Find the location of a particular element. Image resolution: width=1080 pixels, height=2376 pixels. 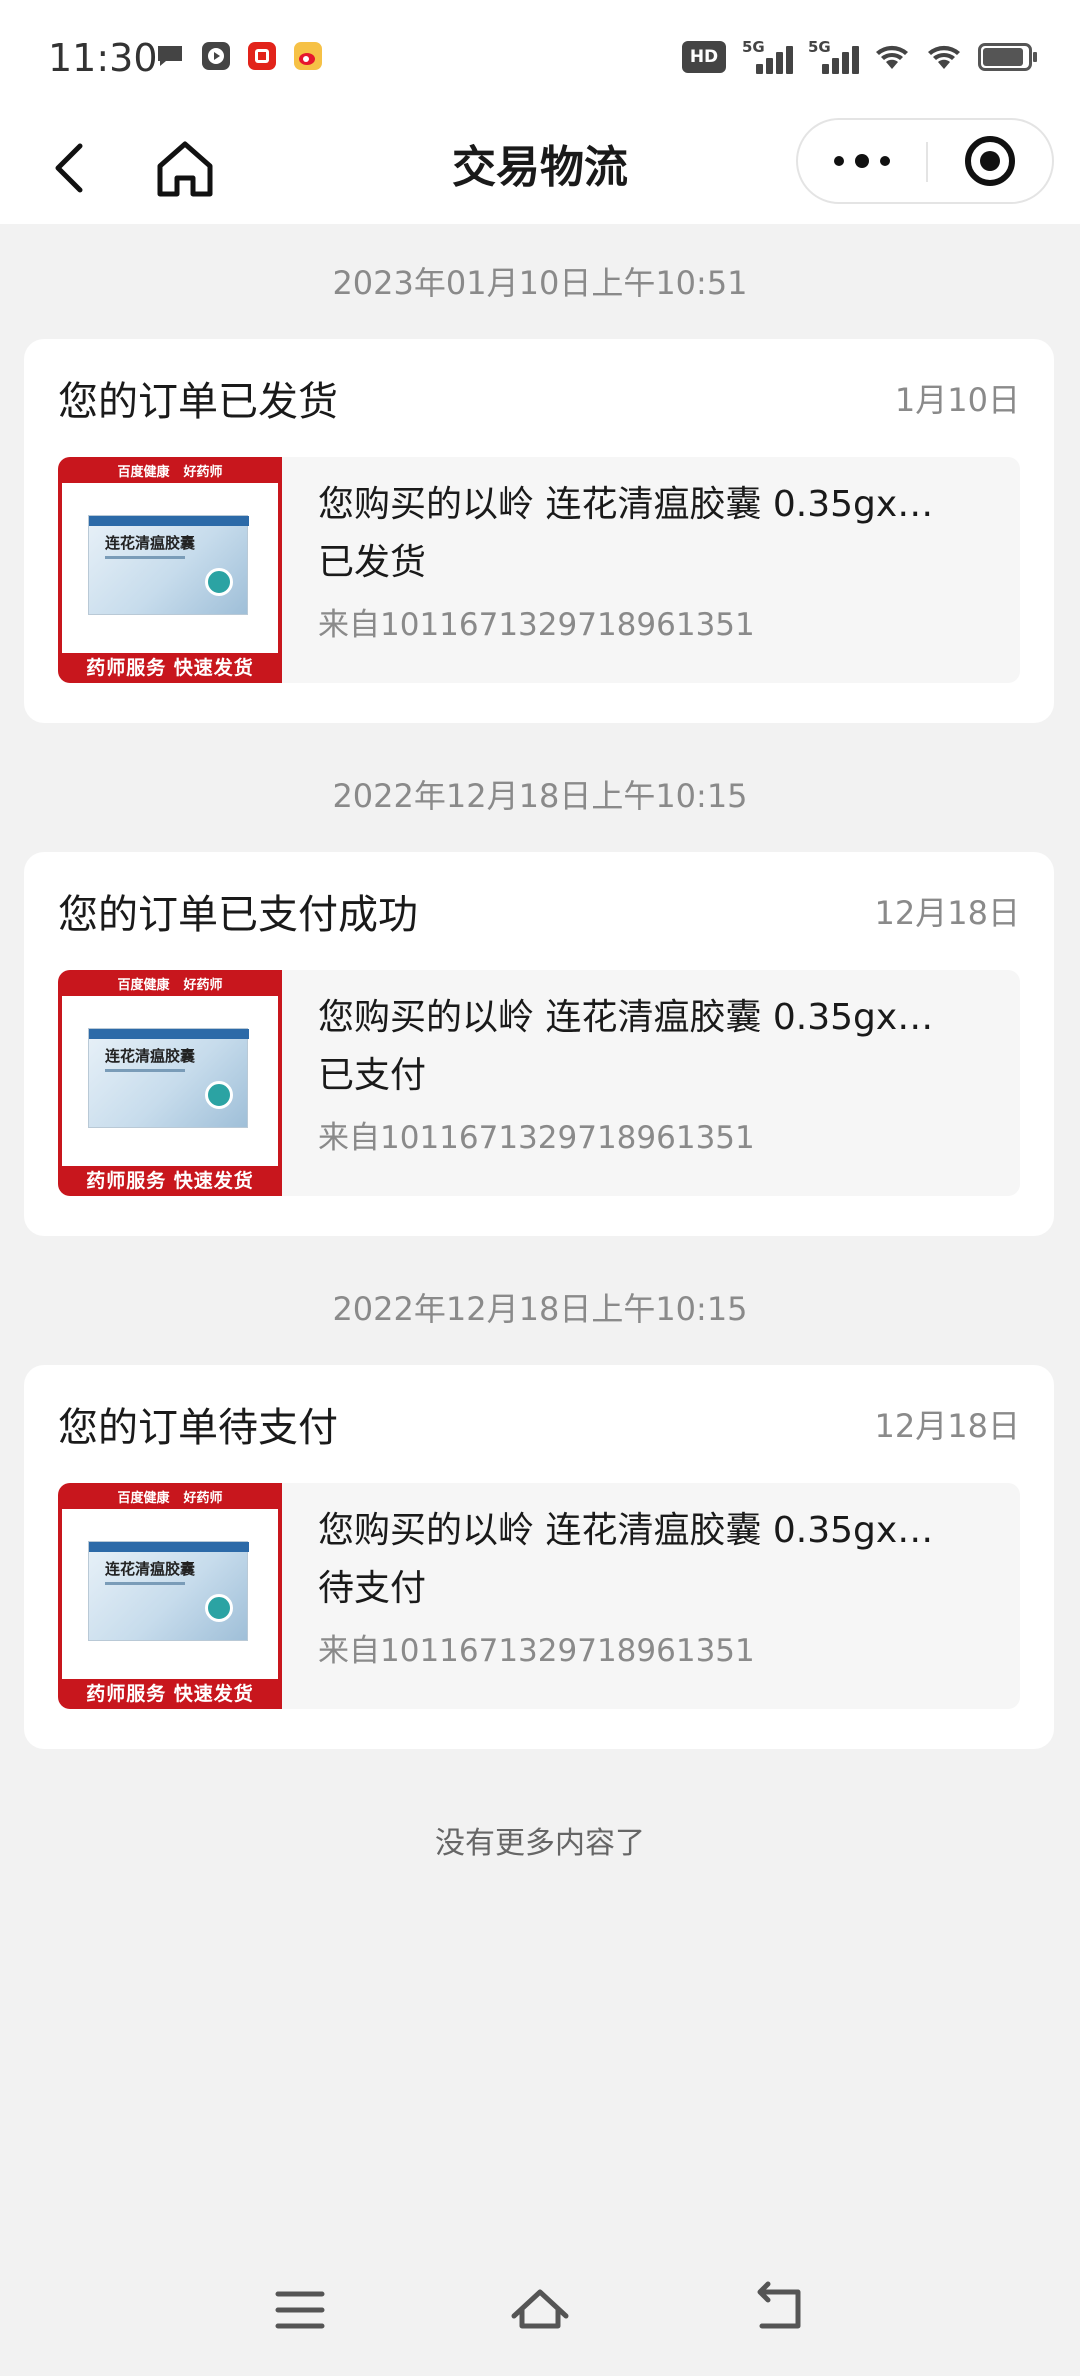

signal-5g-icon-2: 5G is located at coordinates (833, 56).